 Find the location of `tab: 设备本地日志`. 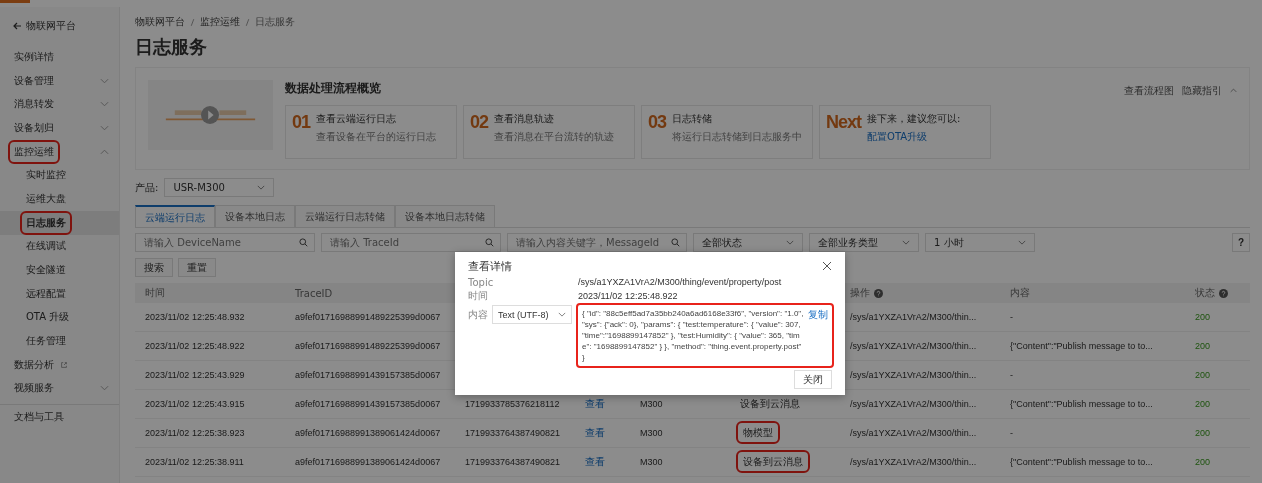

tab: 设备本地日志 is located at coordinates (255, 216).